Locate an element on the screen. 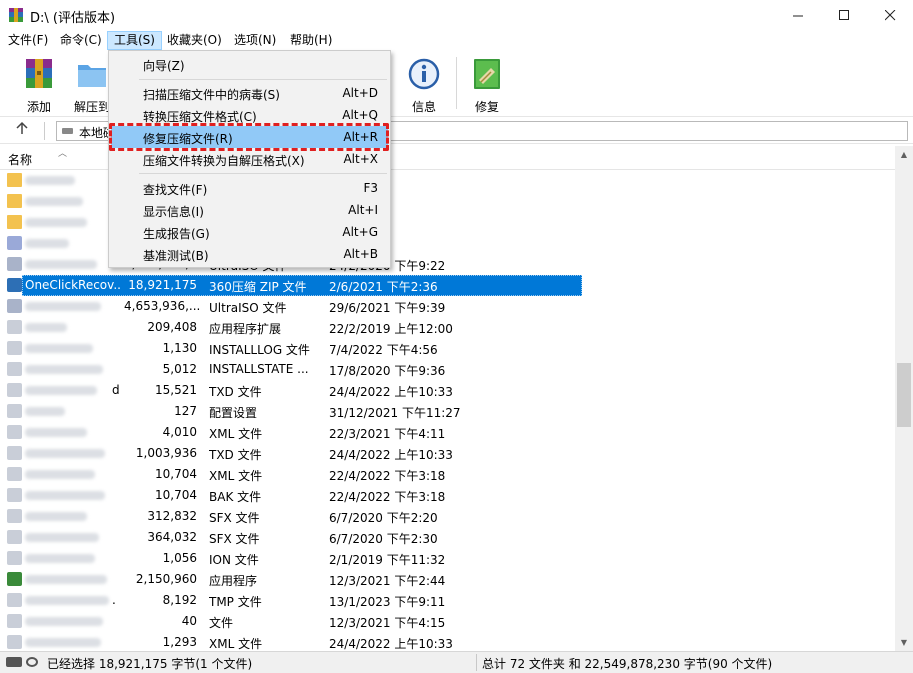 Image resolution: width=913 pixels, height=673 pixels. file-date: 12/3/2021 下午2:44 is located at coordinates (387, 581).